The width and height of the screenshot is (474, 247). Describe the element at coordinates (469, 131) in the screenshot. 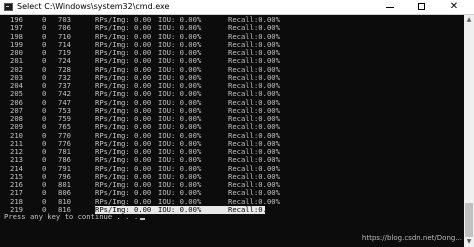

I see `vertical-scrollbar: ▲ ▼` at that location.